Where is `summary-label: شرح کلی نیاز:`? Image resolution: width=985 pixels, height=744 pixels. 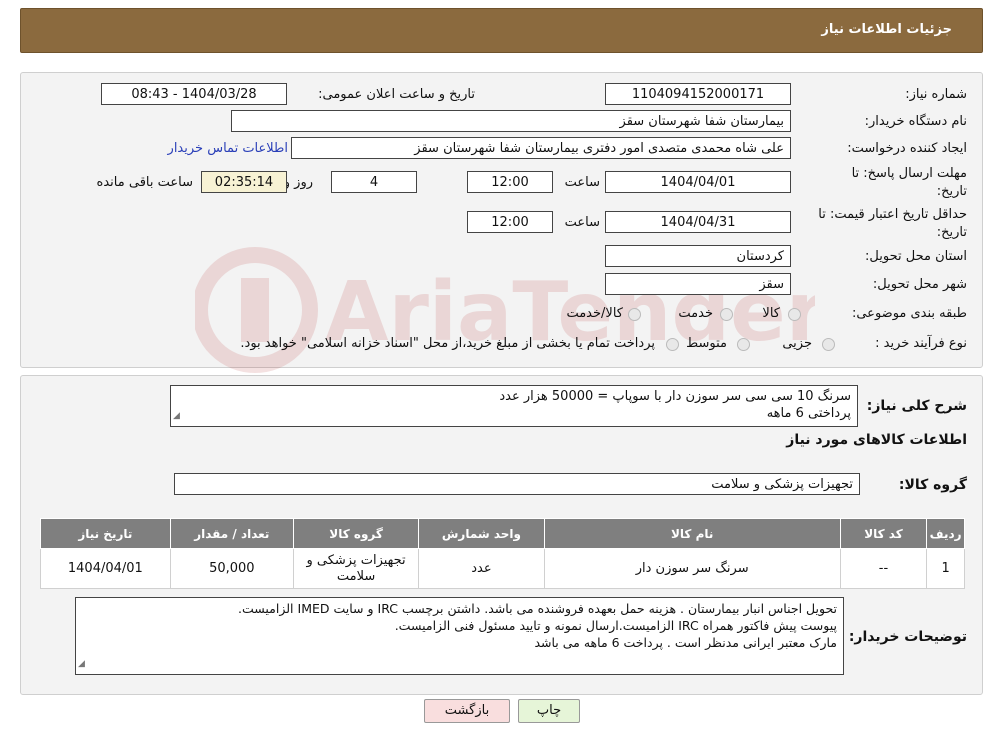 summary-label: شرح کلی نیاز: is located at coordinates (916, 406).